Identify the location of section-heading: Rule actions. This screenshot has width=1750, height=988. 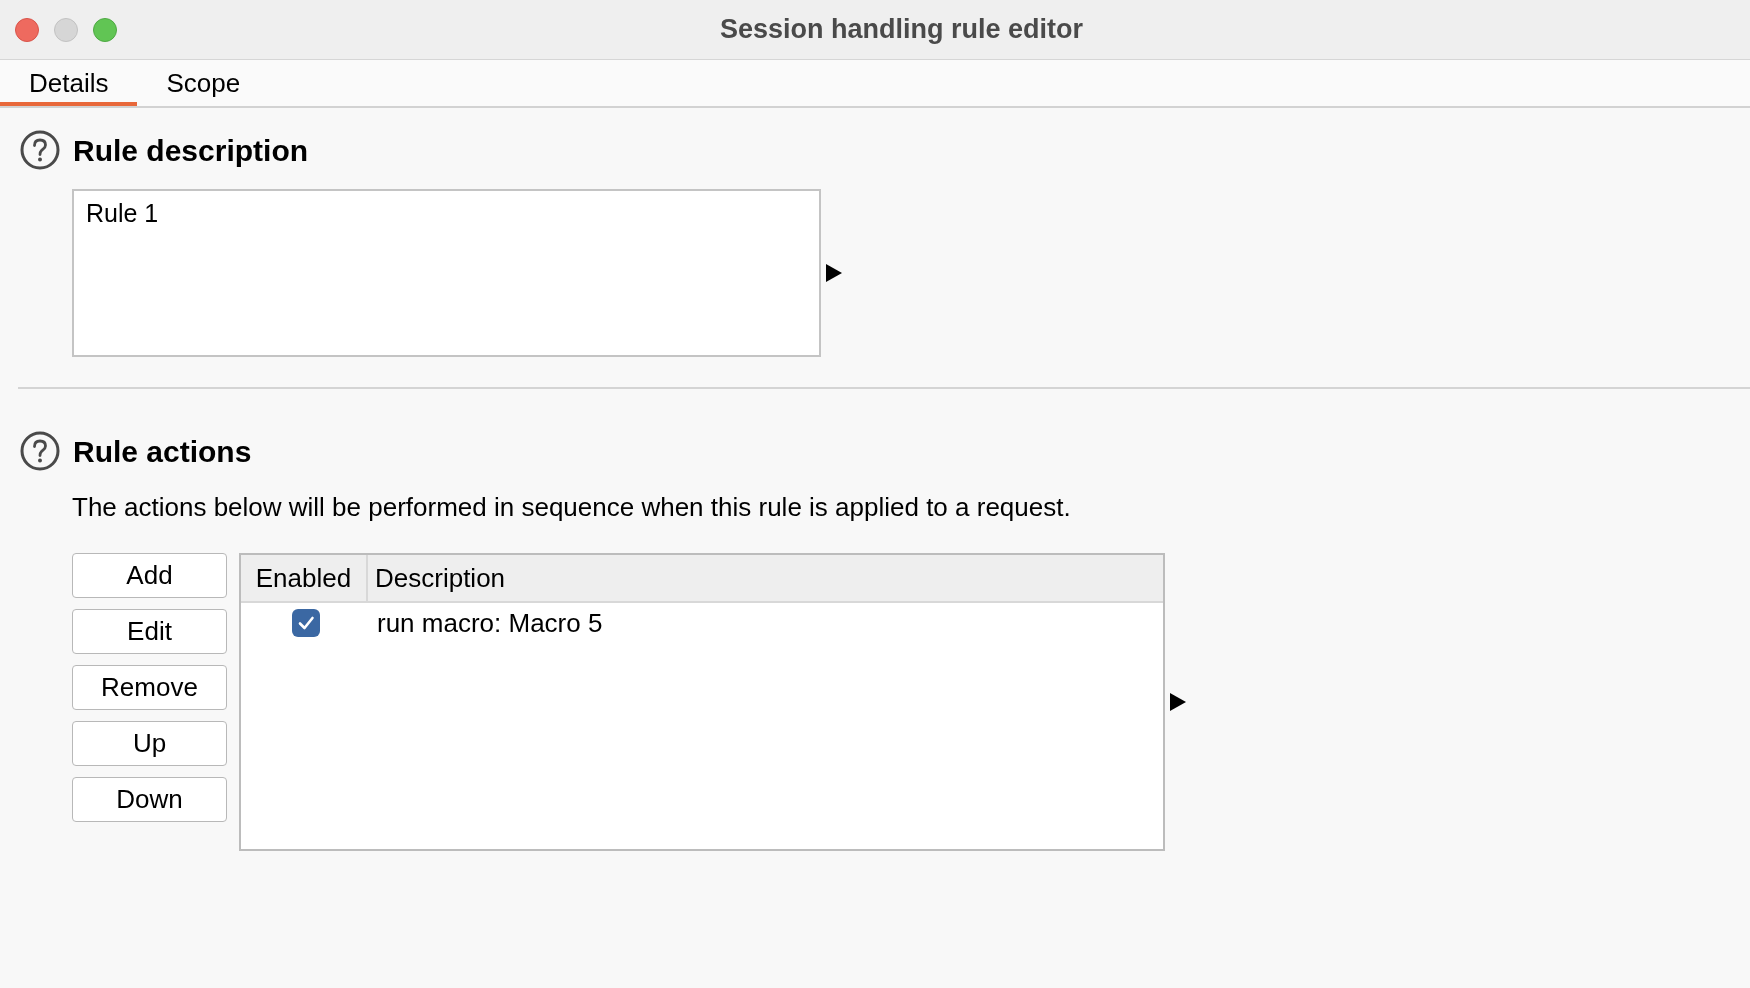
(162, 451).